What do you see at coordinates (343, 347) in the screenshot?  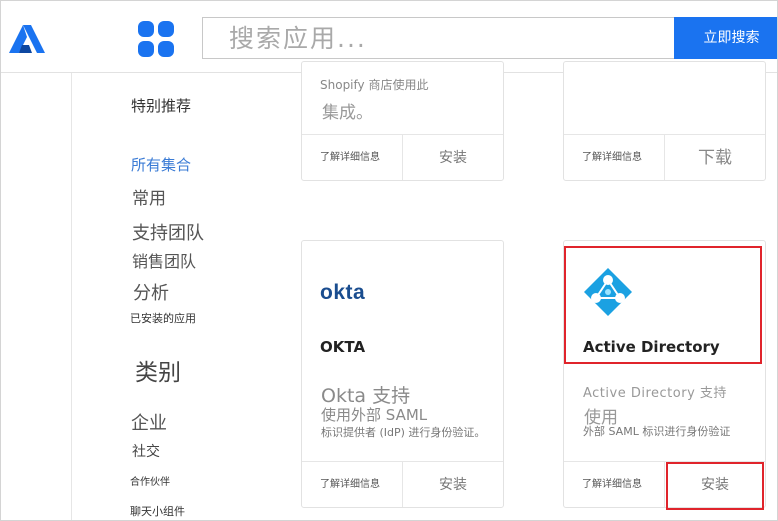 I see `card-title: OKTA` at bounding box center [343, 347].